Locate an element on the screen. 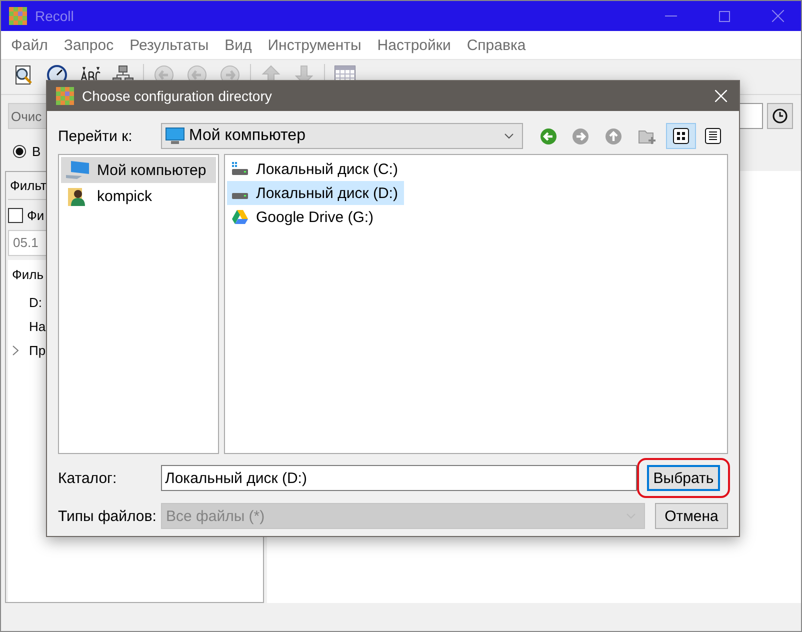 This screenshot has height=632, width=802. tree-item: Пр is located at coordinates (37, 350).